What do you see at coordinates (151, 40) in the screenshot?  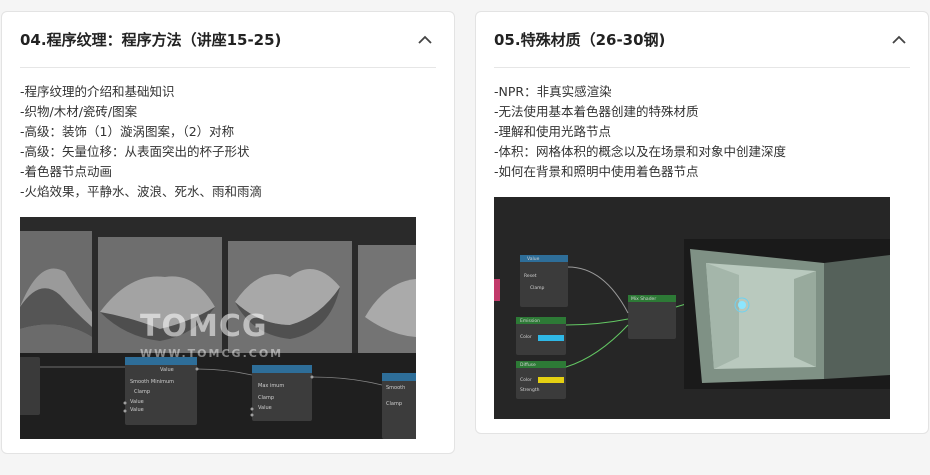 I see `section-title: 04.程序纹理：程序方法（讲座15-25)` at bounding box center [151, 40].